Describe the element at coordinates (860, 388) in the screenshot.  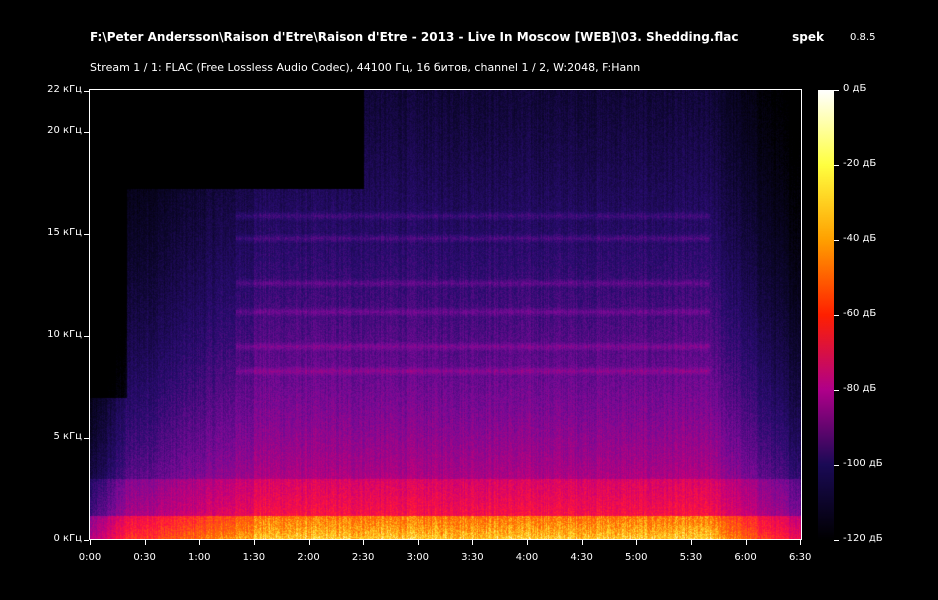
I see `db-tick-label: -80 дБ` at that location.